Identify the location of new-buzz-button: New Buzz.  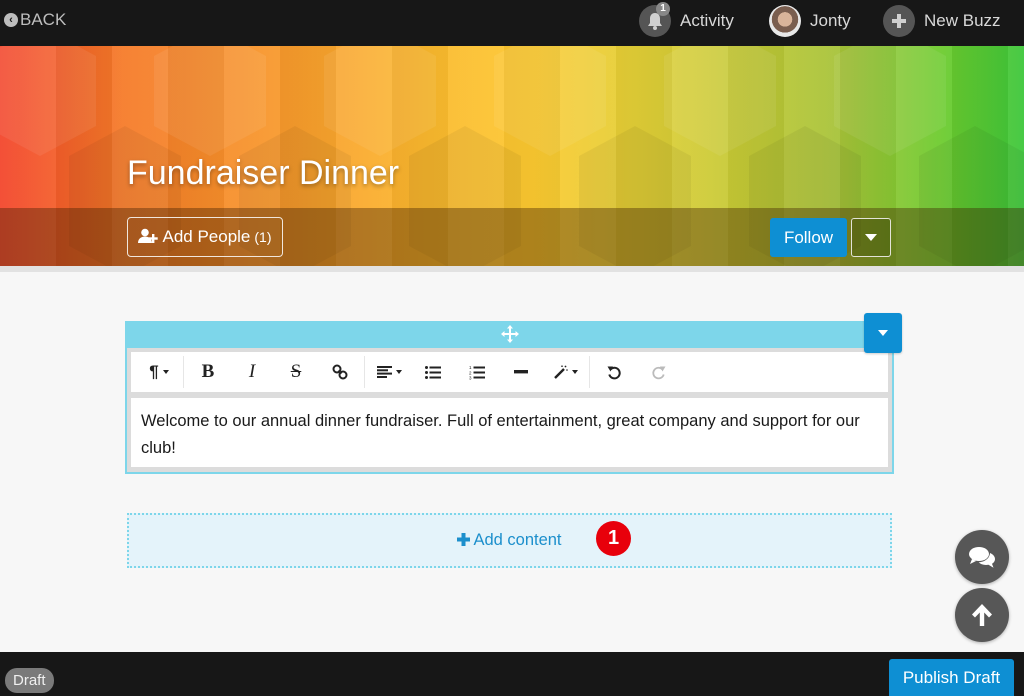
(942, 21).